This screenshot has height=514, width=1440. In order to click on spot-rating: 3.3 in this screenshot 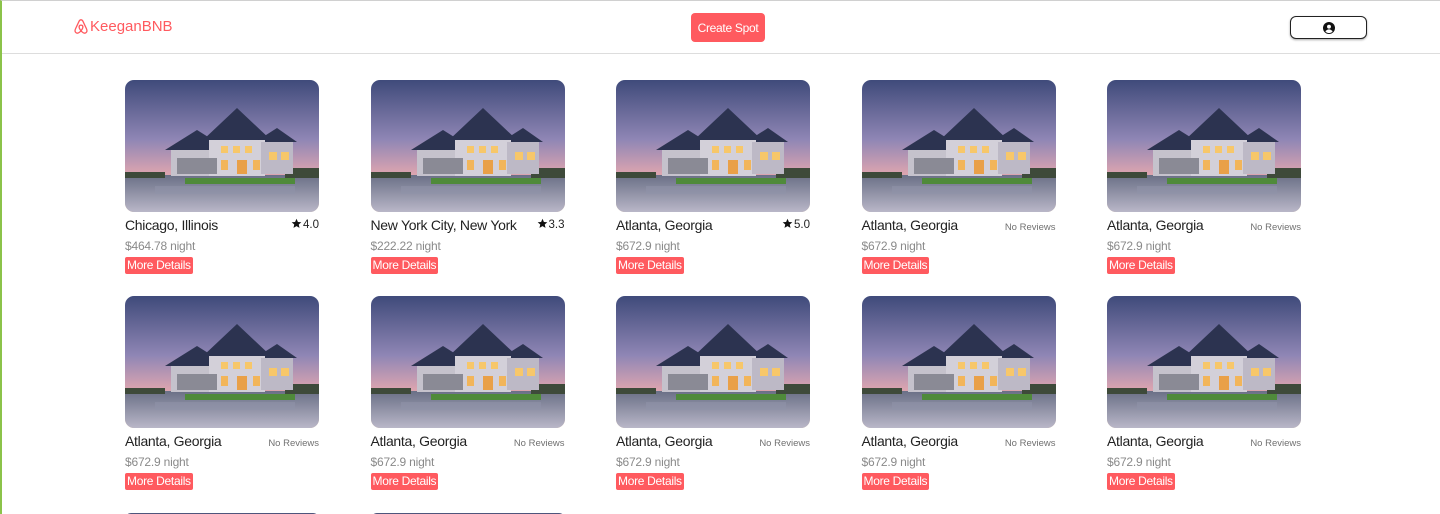, I will do `click(551, 225)`.